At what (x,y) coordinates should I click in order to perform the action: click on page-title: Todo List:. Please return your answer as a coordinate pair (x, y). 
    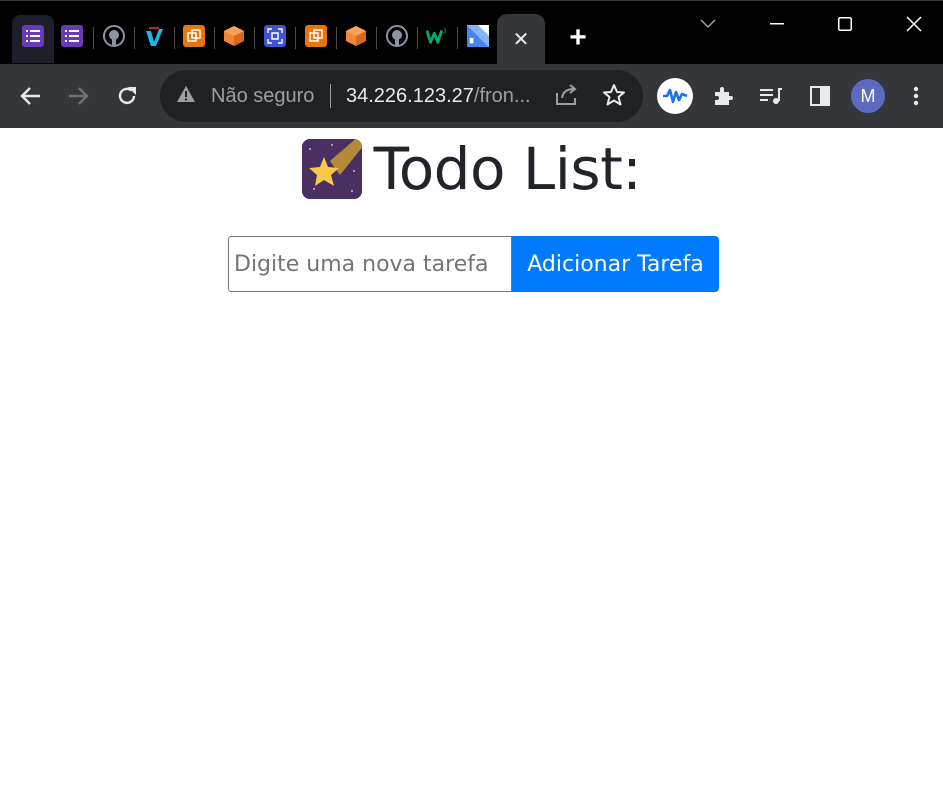
    Looking at the image, I should click on (507, 169).